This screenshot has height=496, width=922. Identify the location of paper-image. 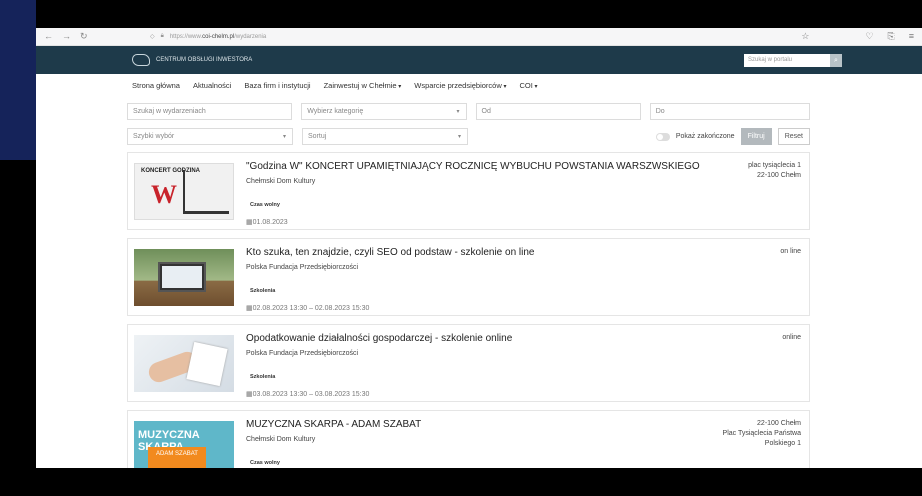
(207, 364).